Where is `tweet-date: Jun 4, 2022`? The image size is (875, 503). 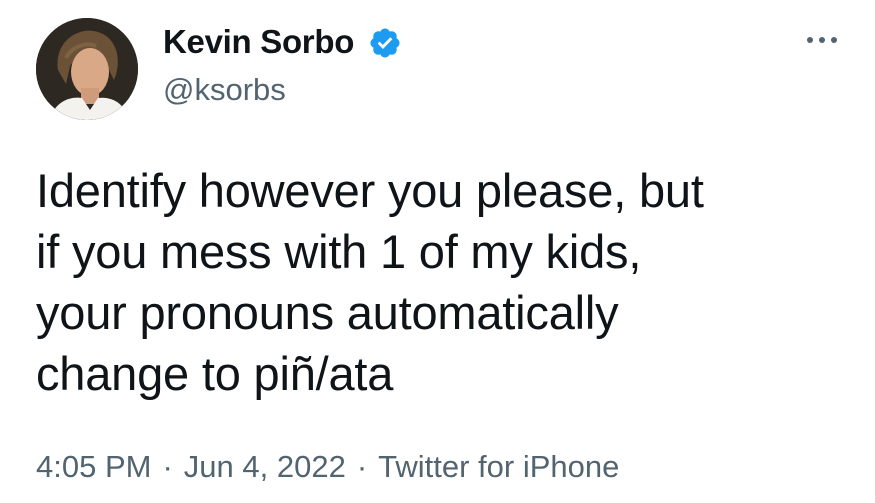
tweet-date: Jun 4, 2022 is located at coordinates (265, 466).